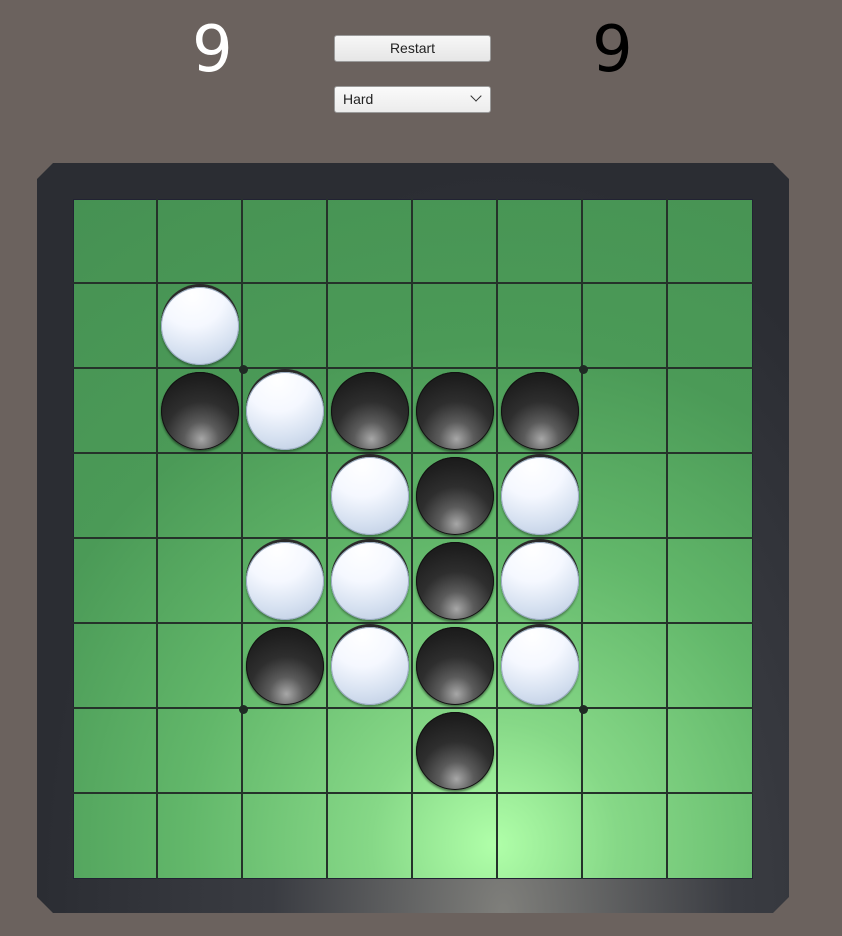  What do you see at coordinates (285, 326) in the screenshot?
I see `board-cell-c2` at bounding box center [285, 326].